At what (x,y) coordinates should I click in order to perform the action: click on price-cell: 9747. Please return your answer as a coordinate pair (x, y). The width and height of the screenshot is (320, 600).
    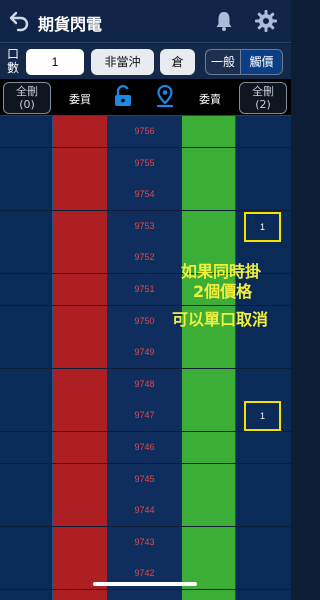
    Looking at the image, I should click on (144, 416).